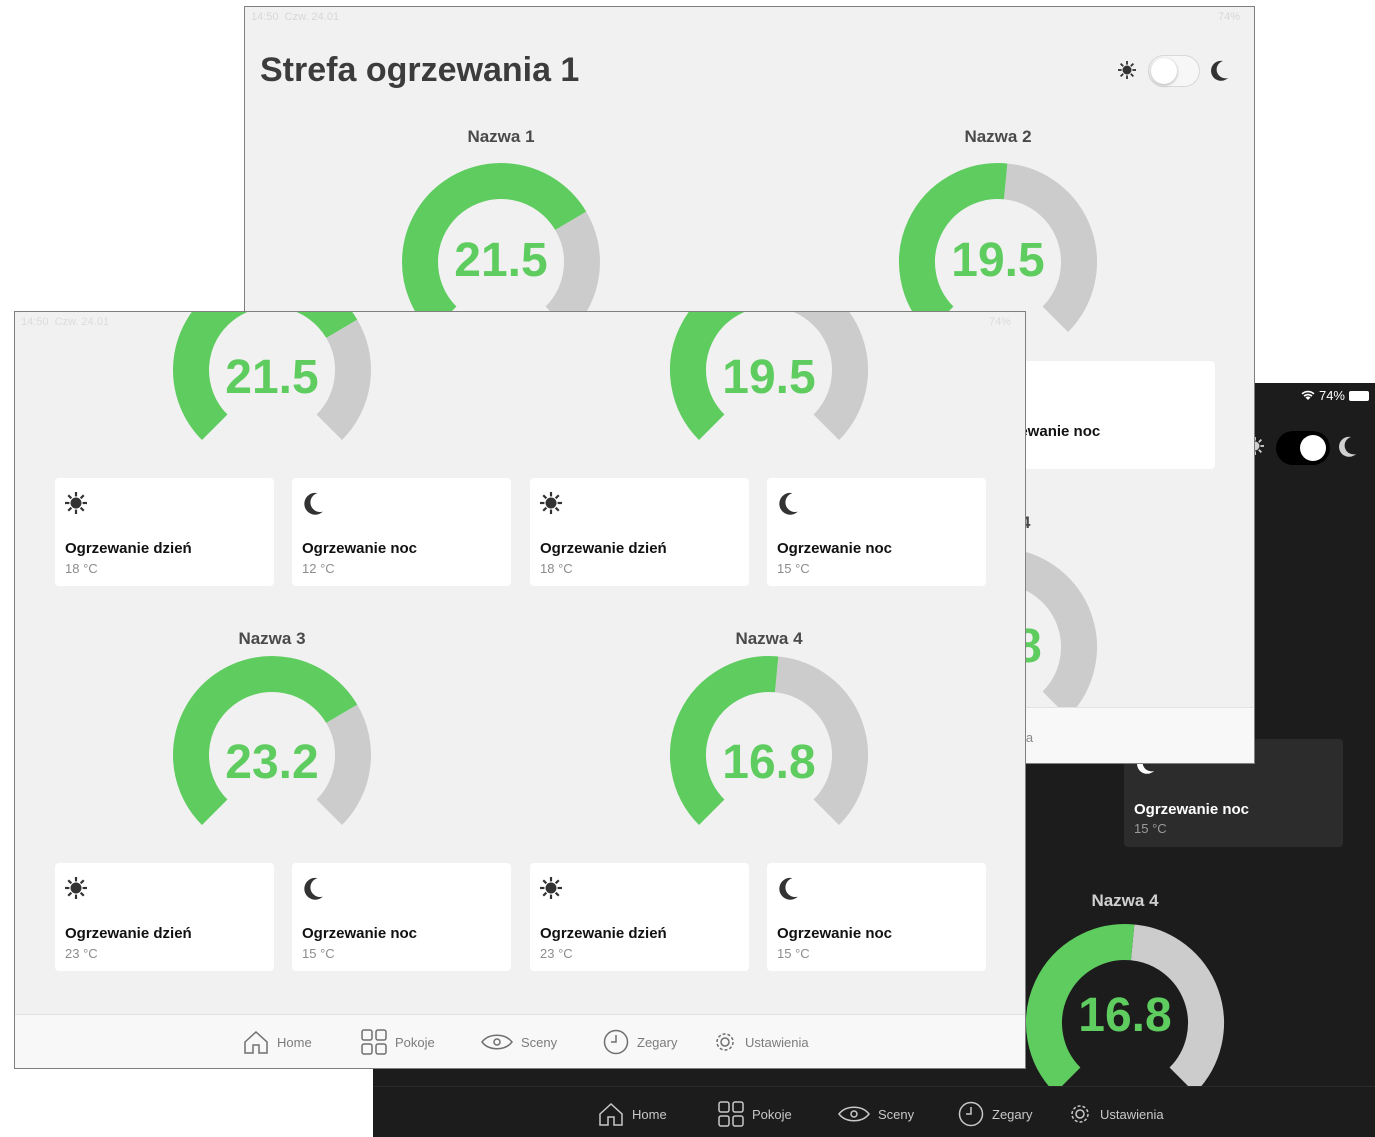 The image size is (1375, 1137). I want to click on wifi-icon, so click(1308, 395).